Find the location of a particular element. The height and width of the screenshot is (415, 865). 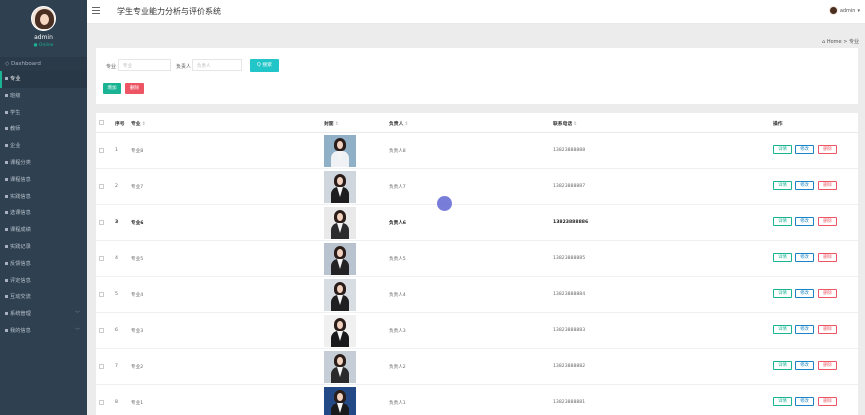

sidebar-item-4: 企业 is located at coordinates (43, 146).